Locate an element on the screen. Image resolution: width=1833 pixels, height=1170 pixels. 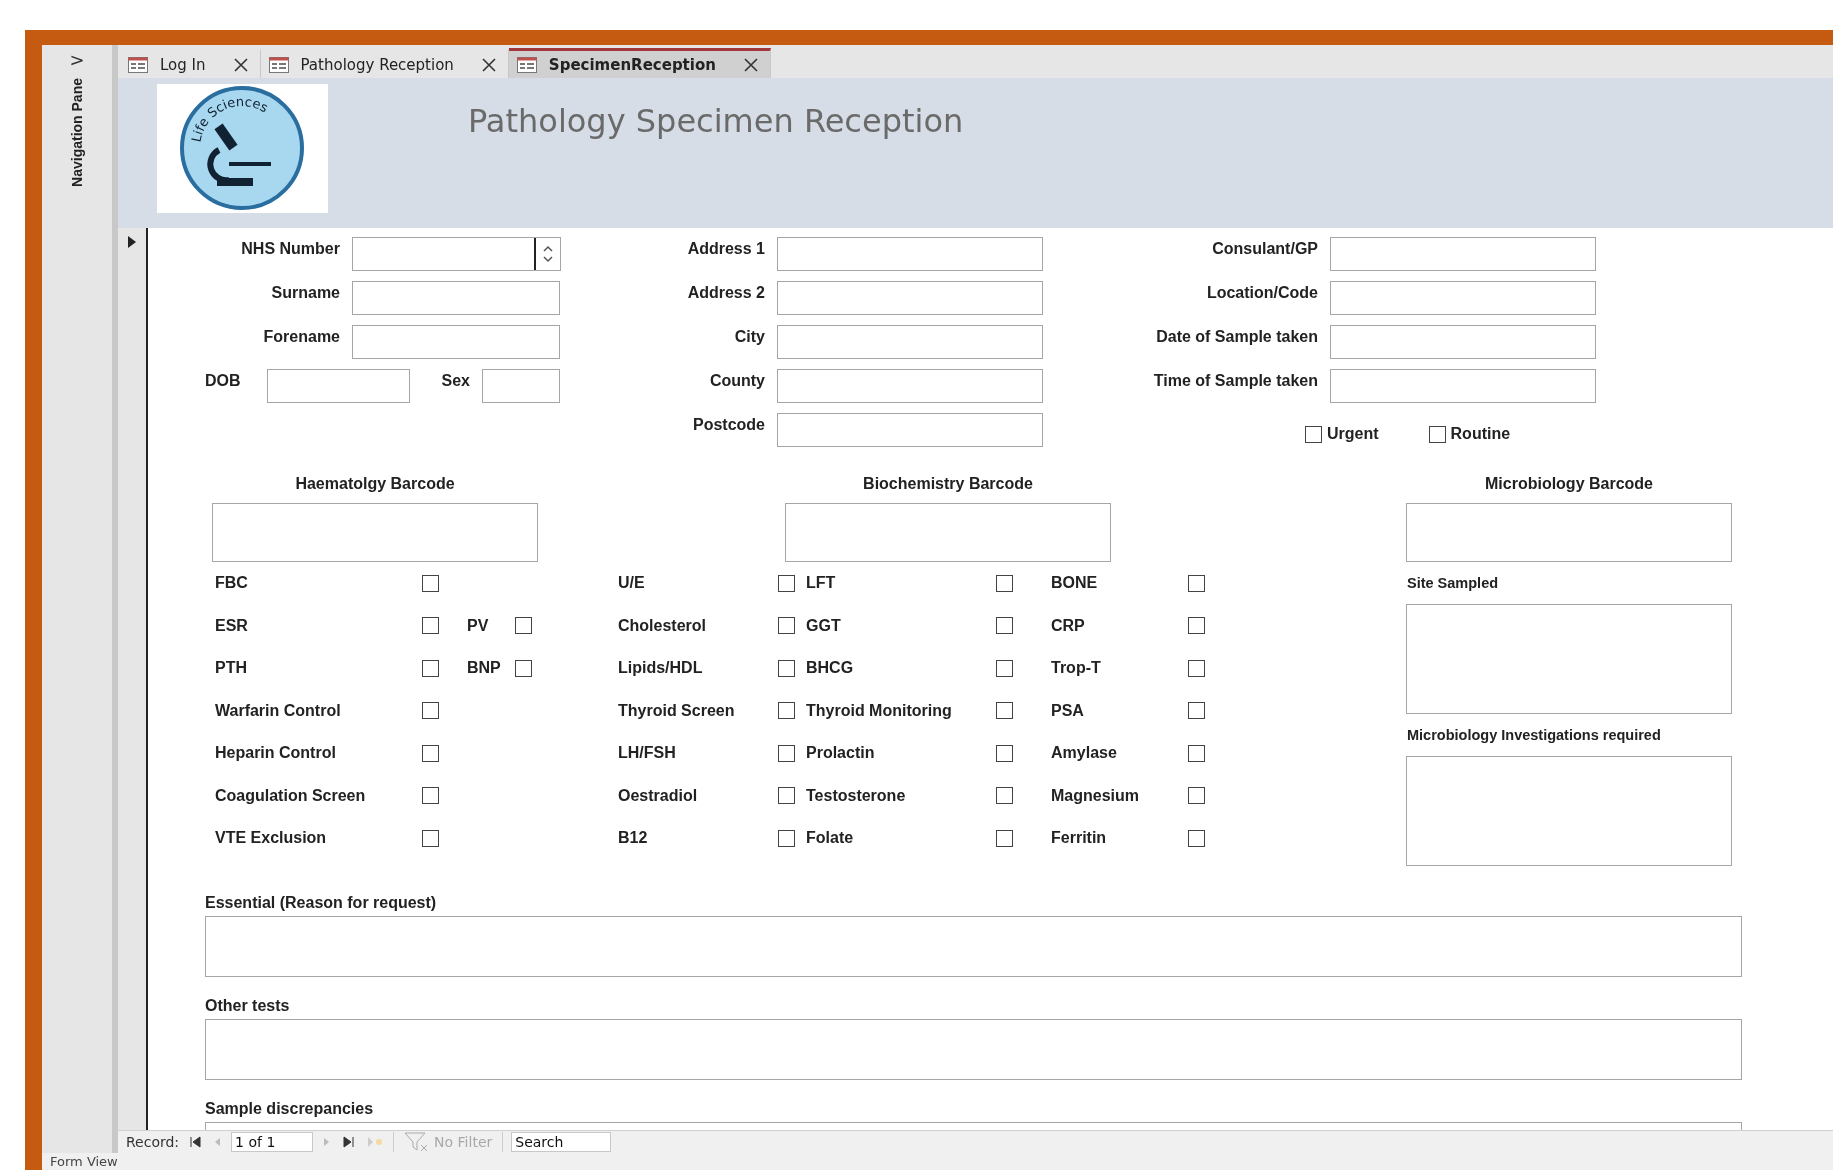
test-label: Prolactin is located at coordinates (841, 753).